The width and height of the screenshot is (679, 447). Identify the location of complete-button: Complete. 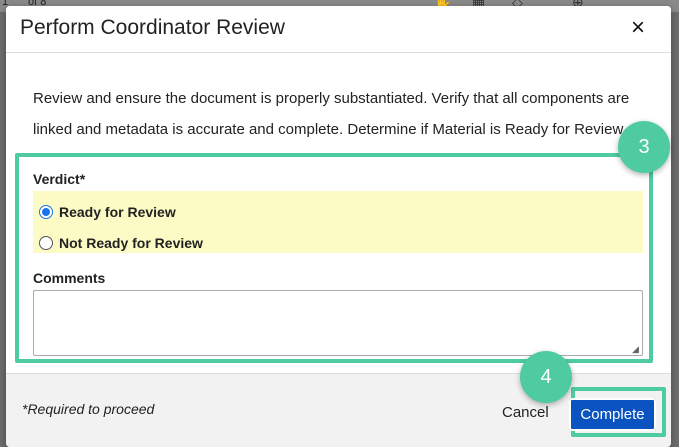
(612, 414).